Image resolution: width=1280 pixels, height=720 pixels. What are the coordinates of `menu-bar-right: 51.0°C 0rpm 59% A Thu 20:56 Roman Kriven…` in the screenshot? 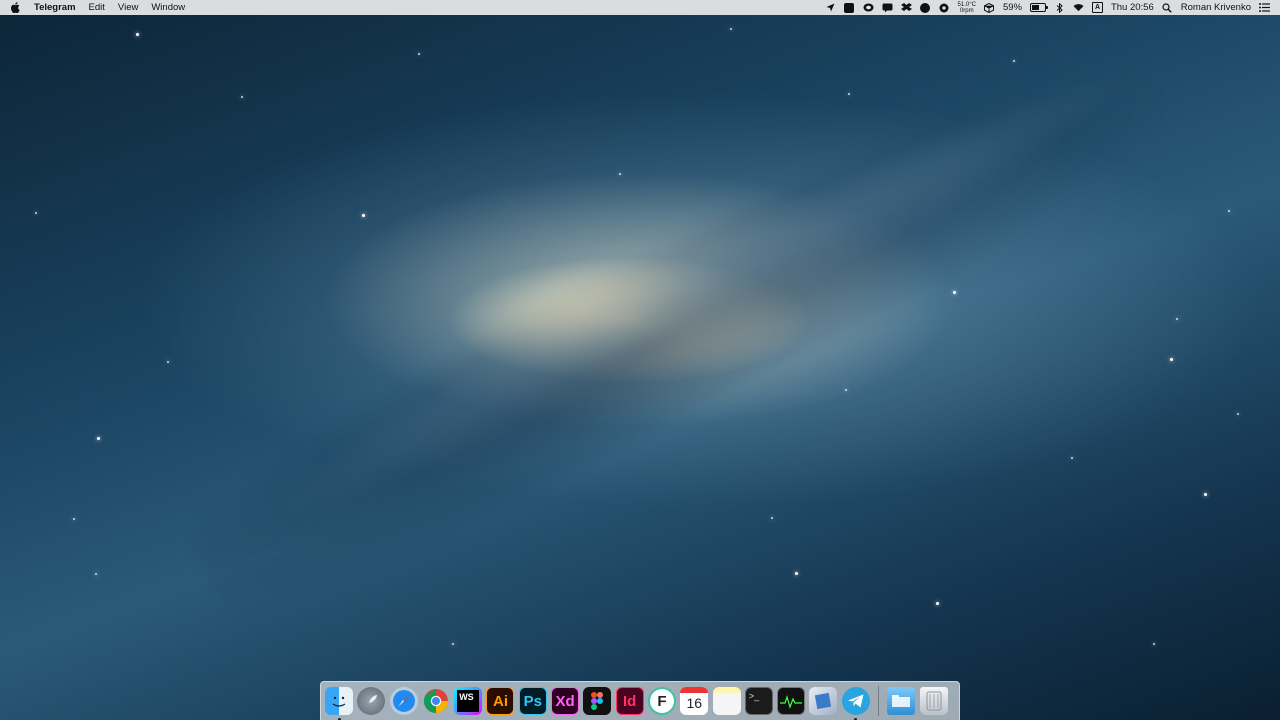 It's located at (1047, 8).